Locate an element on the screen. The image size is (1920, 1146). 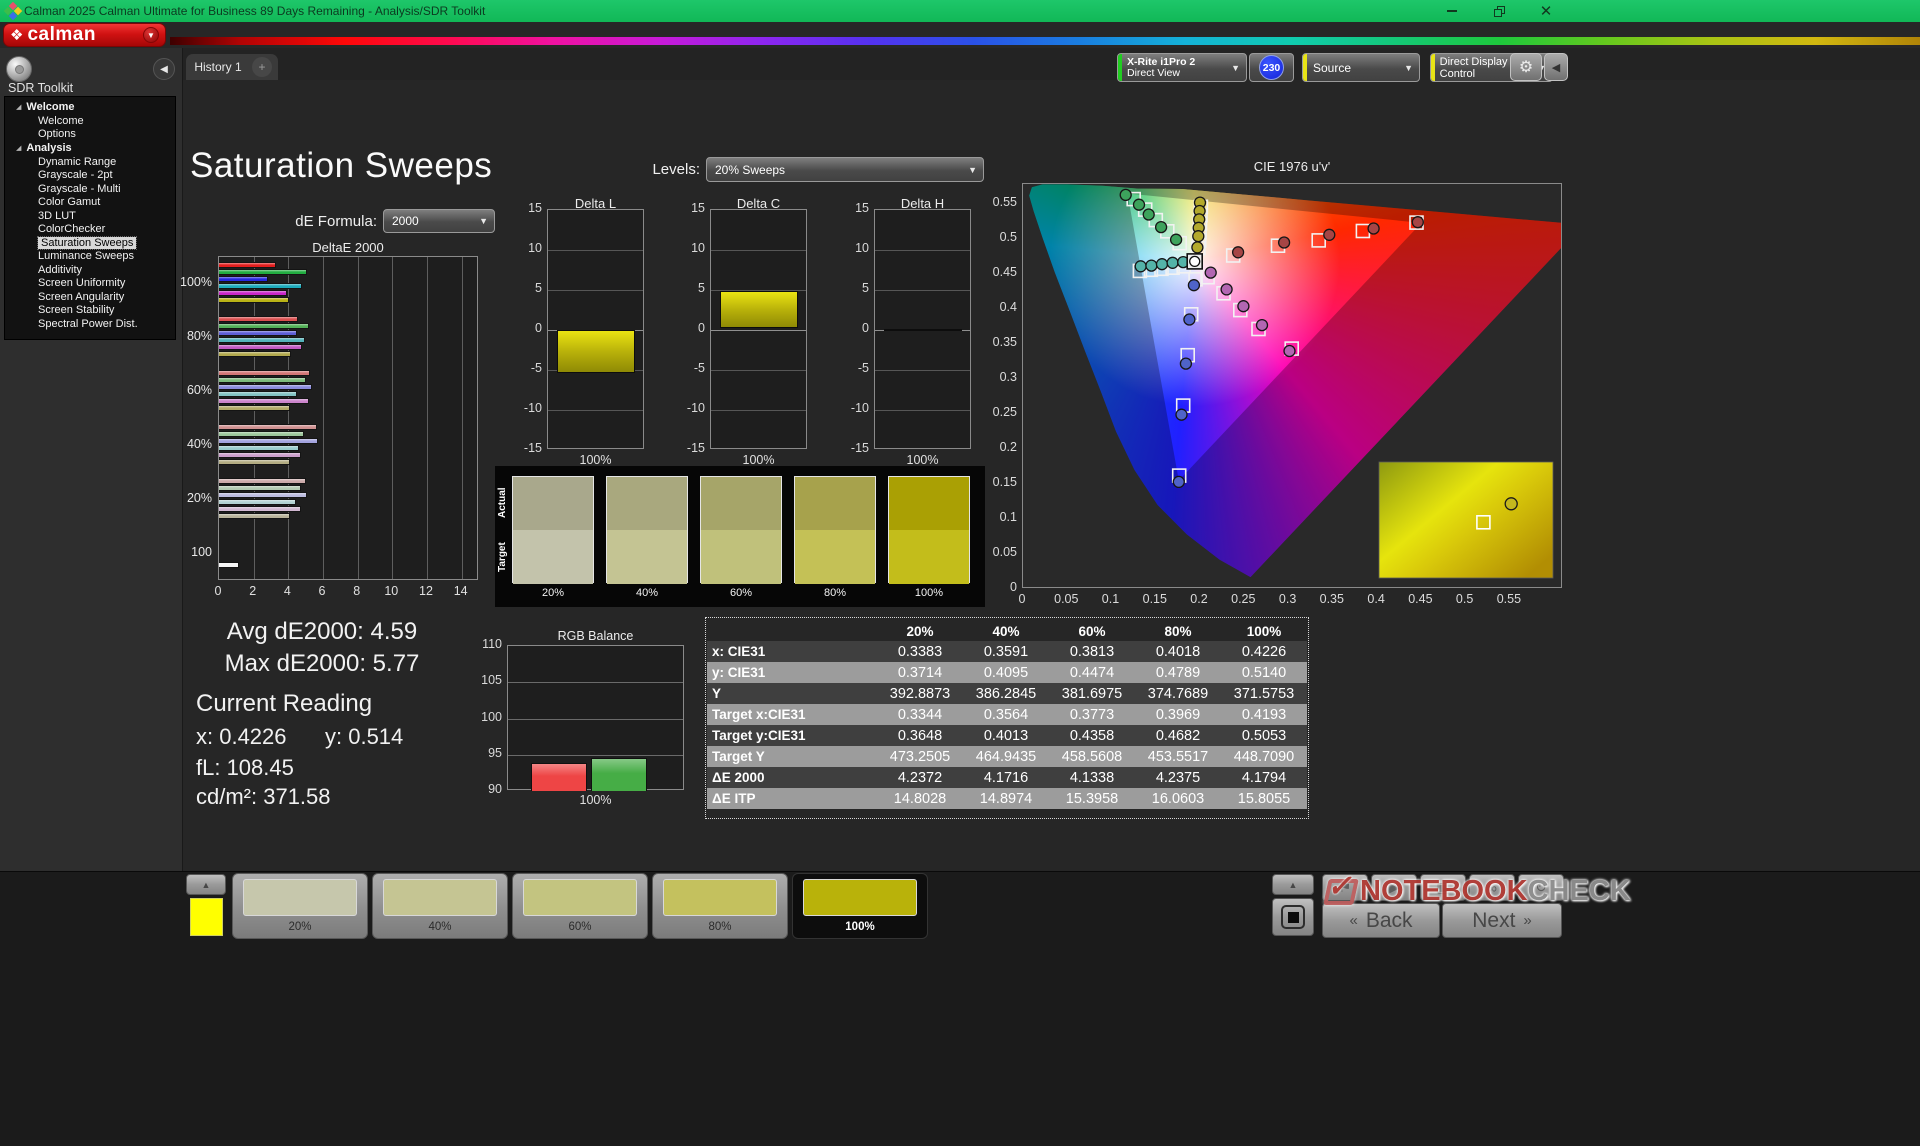
delta-plot is located at coordinates (922, 329).